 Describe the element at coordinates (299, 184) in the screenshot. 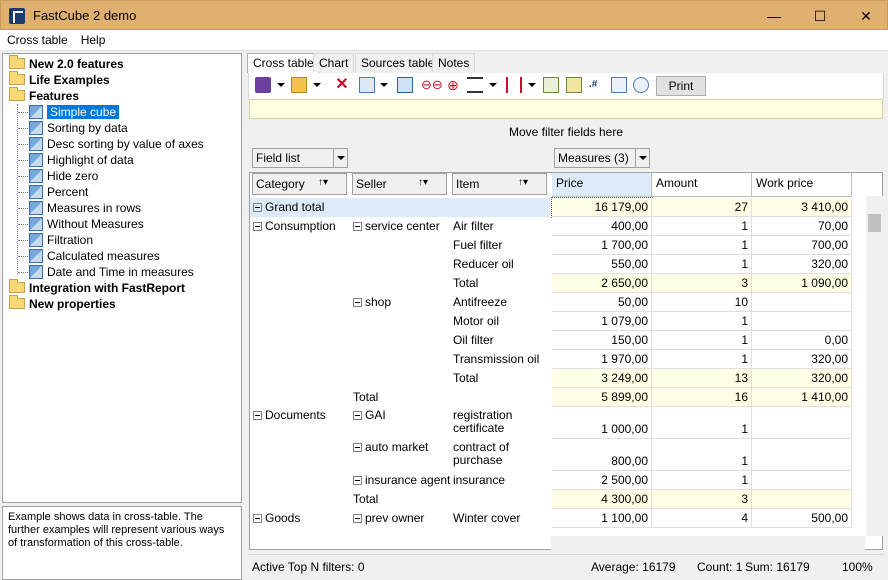

I see `row-field-category: Category ↑▾` at that location.